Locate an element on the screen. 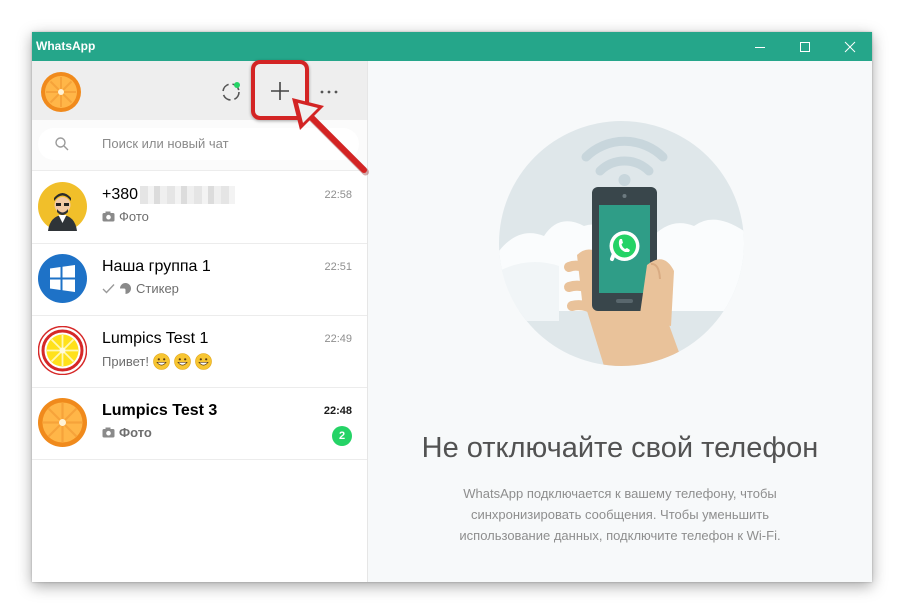 This screenshot has width=904, height=615. chat-name: Lumpics Test 3 is located at coordinates (160, 410).